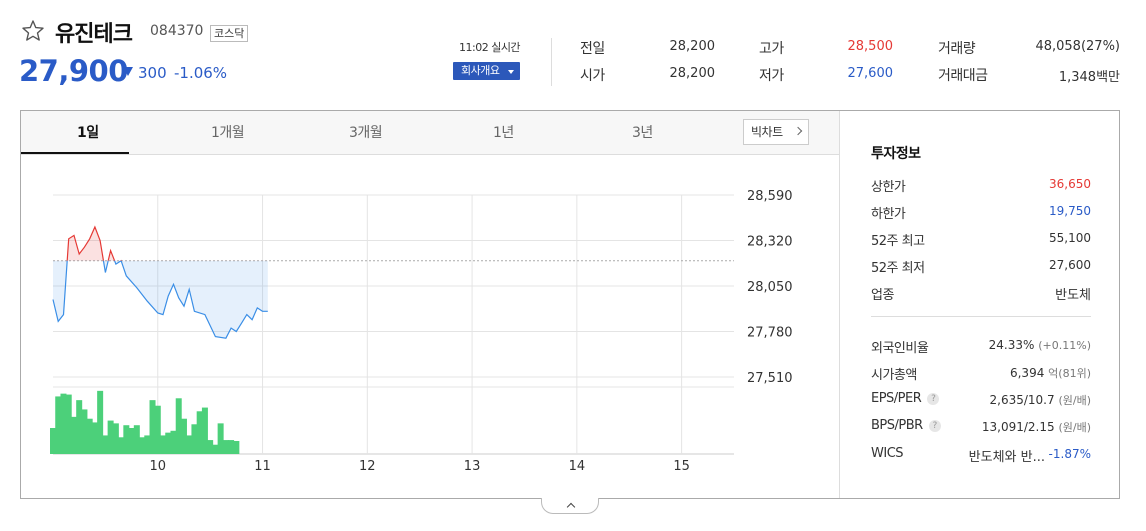  What do you see at coordinates (963, 76) in the screenshot?
I see `amount-label: 거래대금` at bounding box center [963, 76].